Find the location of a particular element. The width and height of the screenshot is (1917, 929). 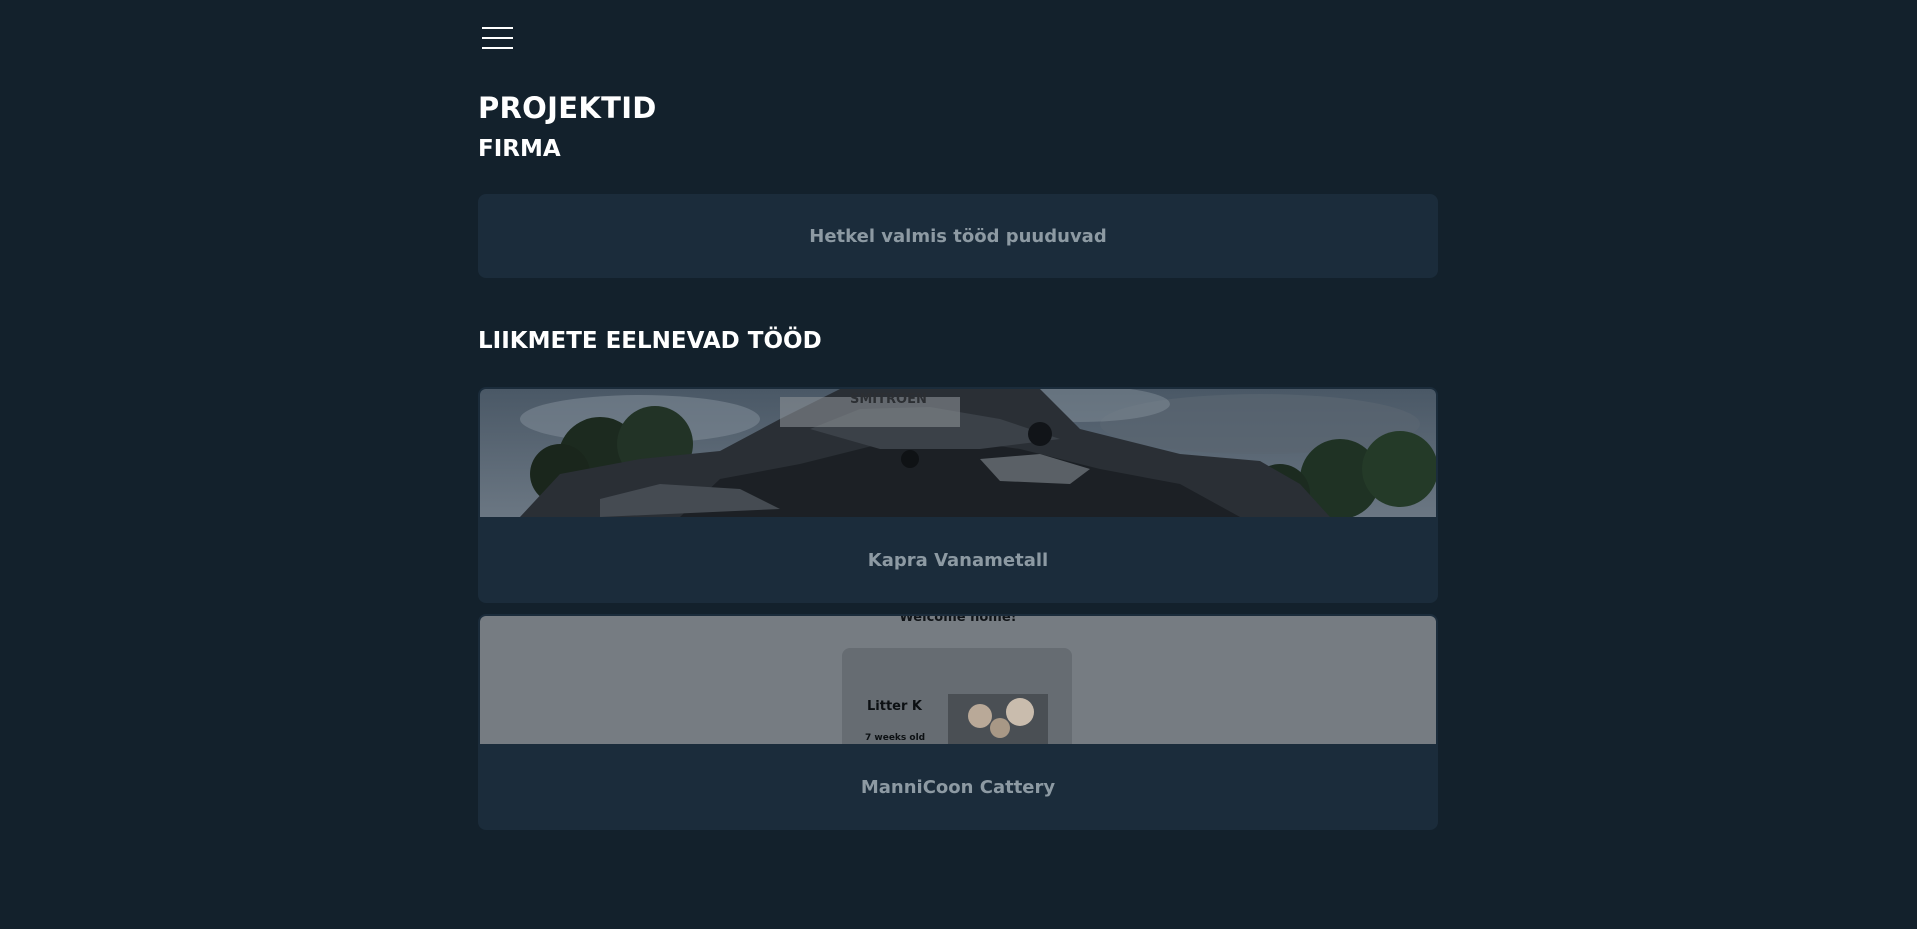

page-title: PROJEKTID is located at coordinates (567, 108).